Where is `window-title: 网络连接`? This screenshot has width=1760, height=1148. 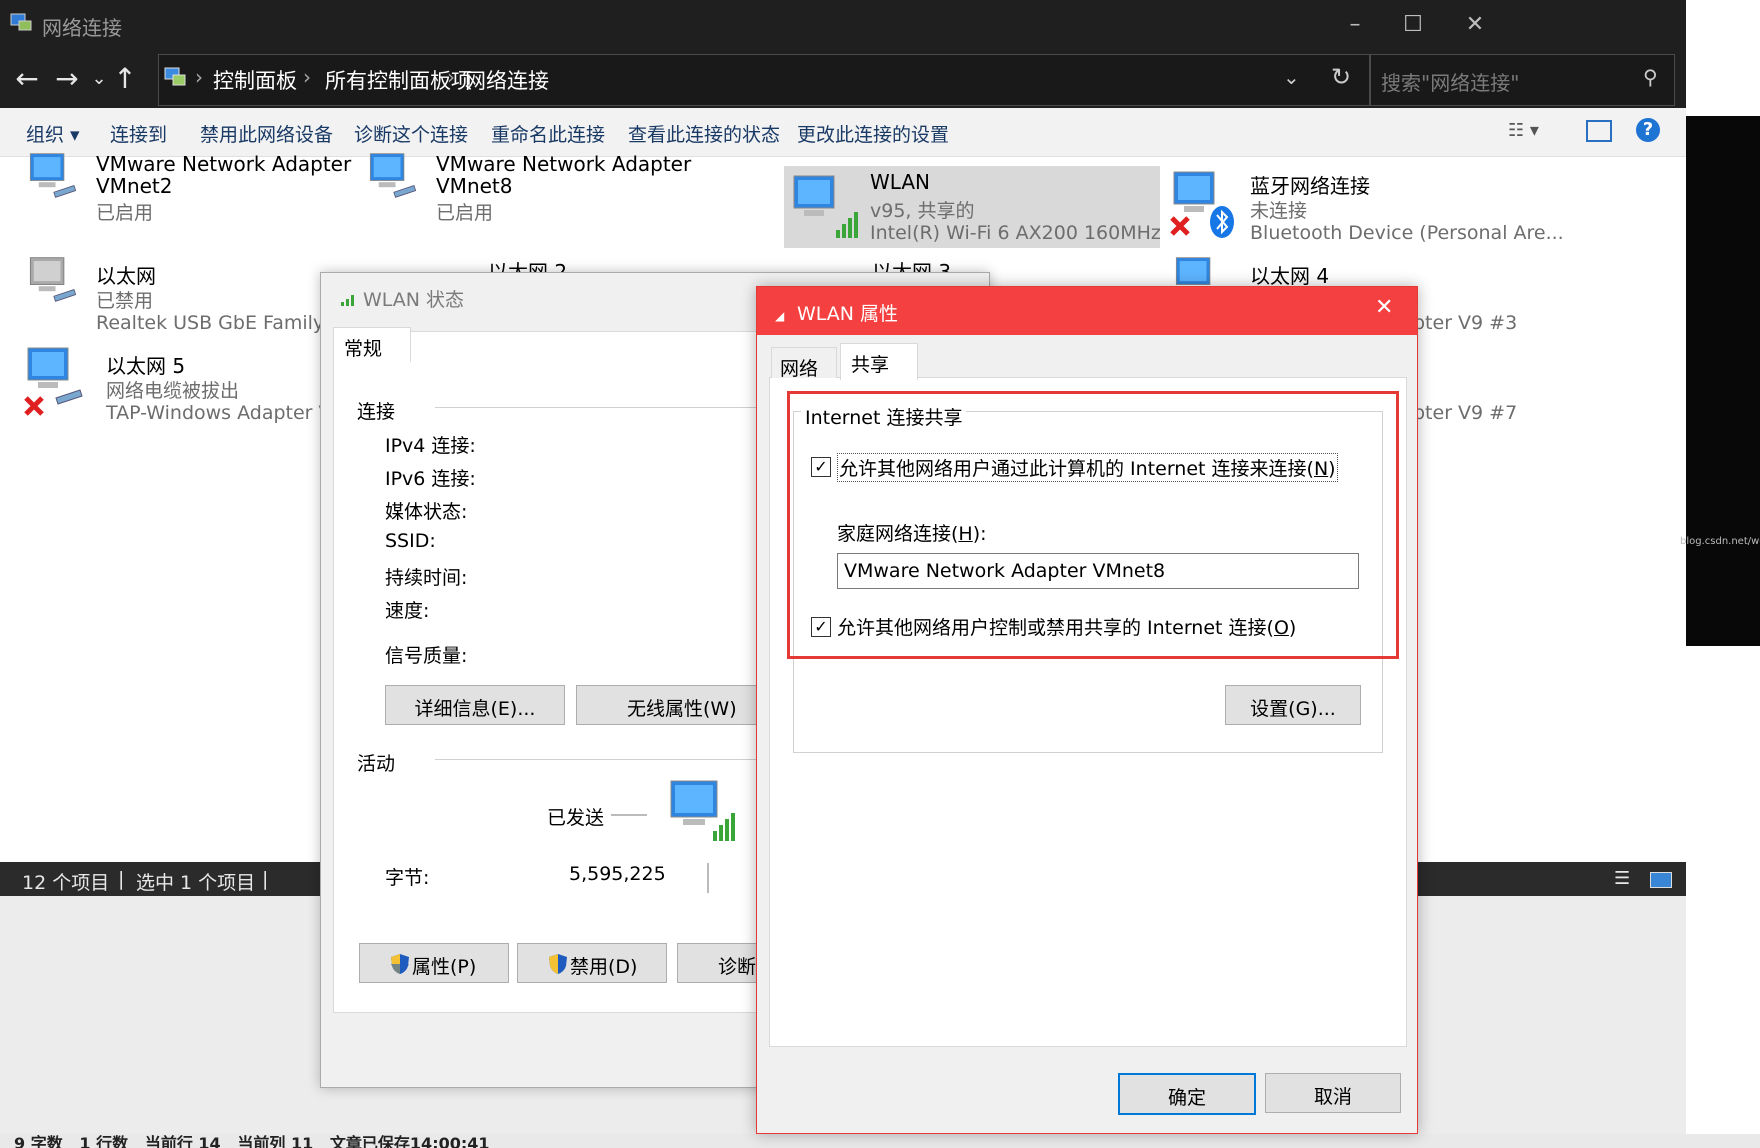 window-title: 网络连接 is located at coordinates (82, 28).